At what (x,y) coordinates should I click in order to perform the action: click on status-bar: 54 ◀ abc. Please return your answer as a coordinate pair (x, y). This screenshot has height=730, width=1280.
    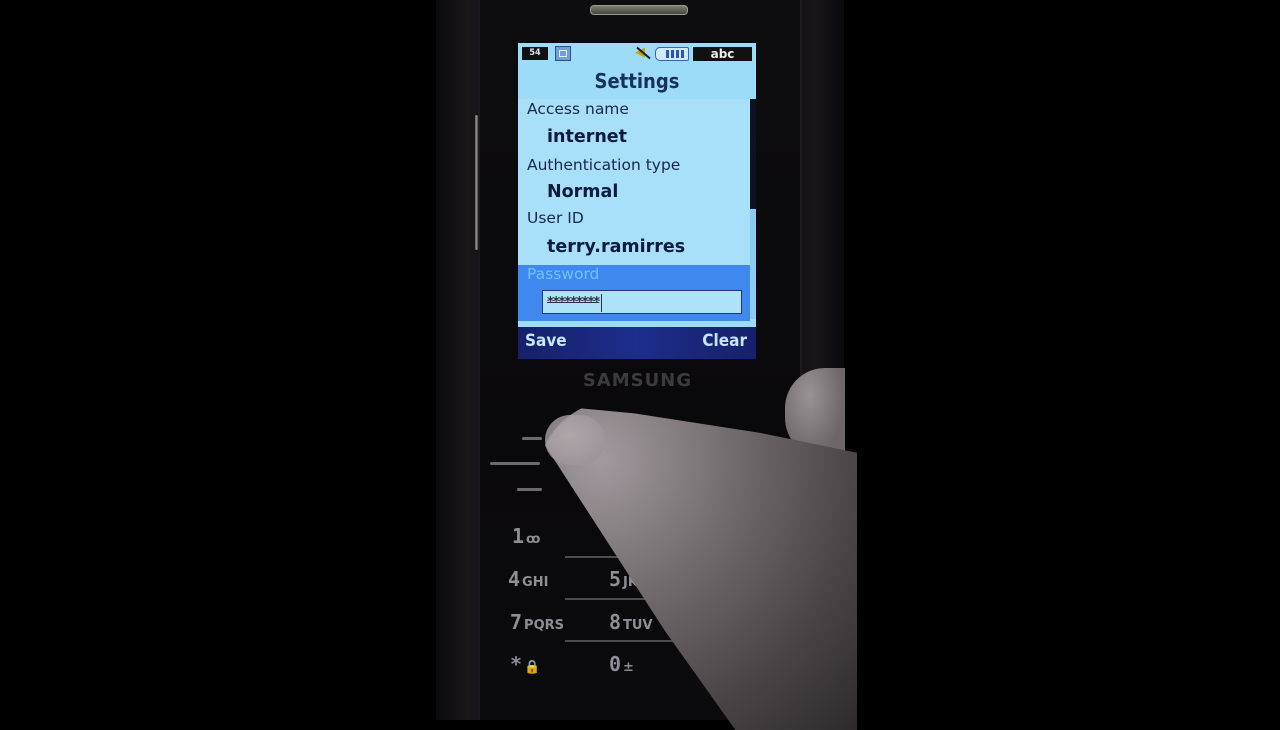
    Looking at the image, I should click on (637, 54).